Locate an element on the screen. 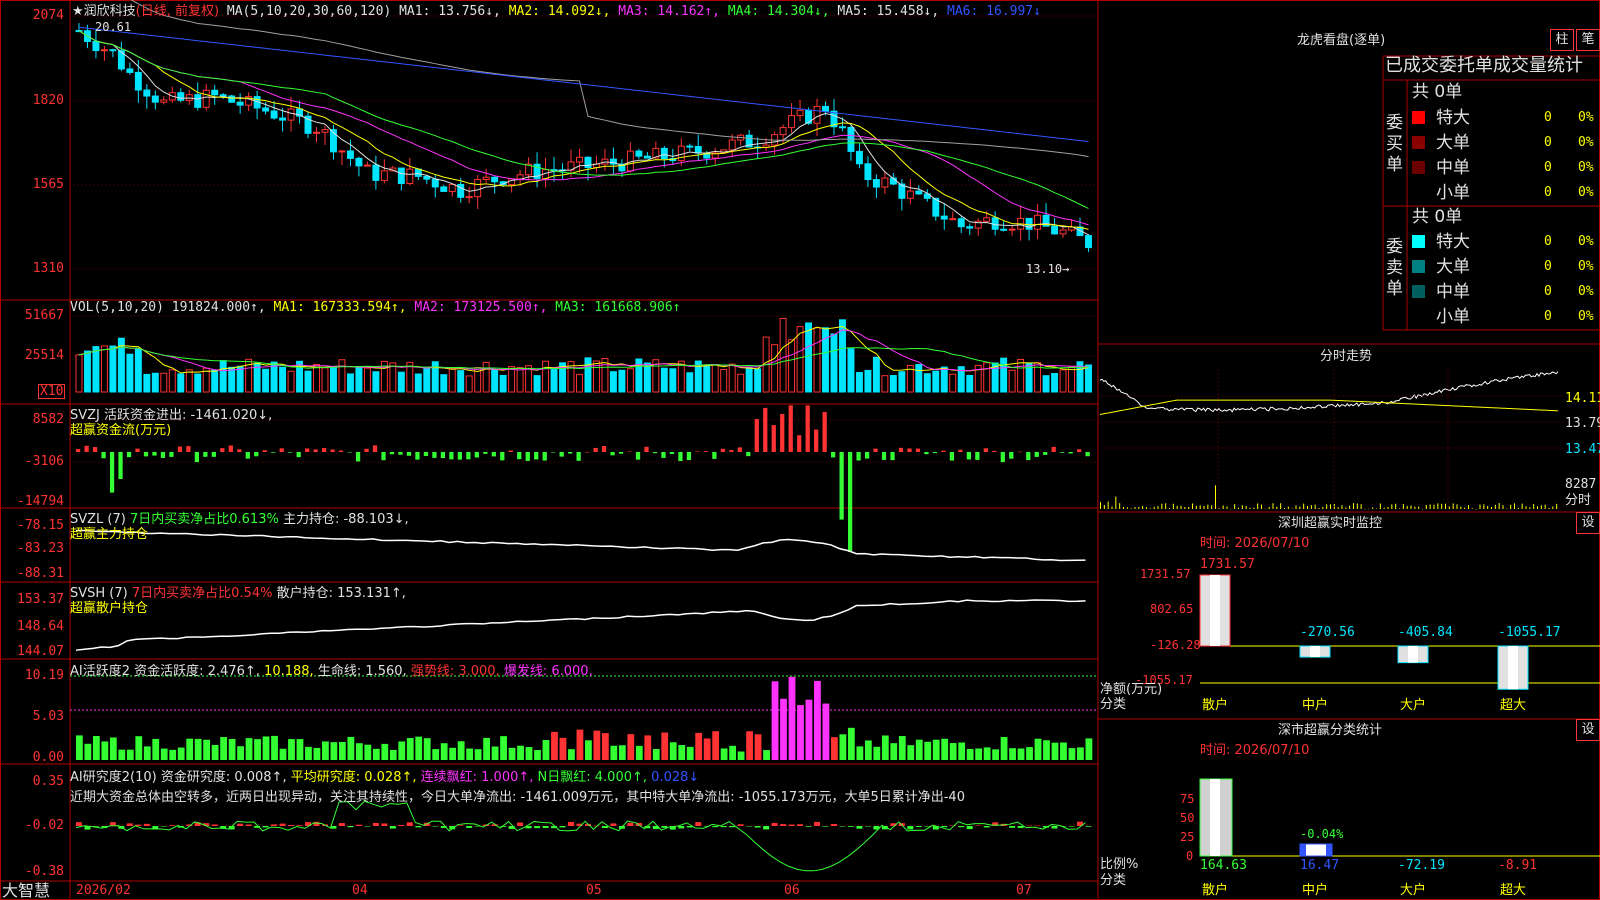 The height and width of the screenshot is (900, 1600). stat-settings-button: 设 is located at coordinates (1588, 730).